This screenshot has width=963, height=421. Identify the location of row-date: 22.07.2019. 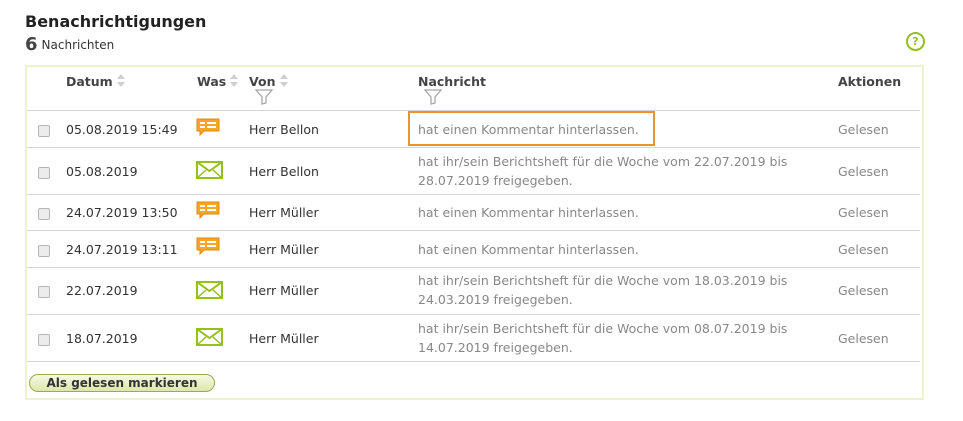
(102, 290).